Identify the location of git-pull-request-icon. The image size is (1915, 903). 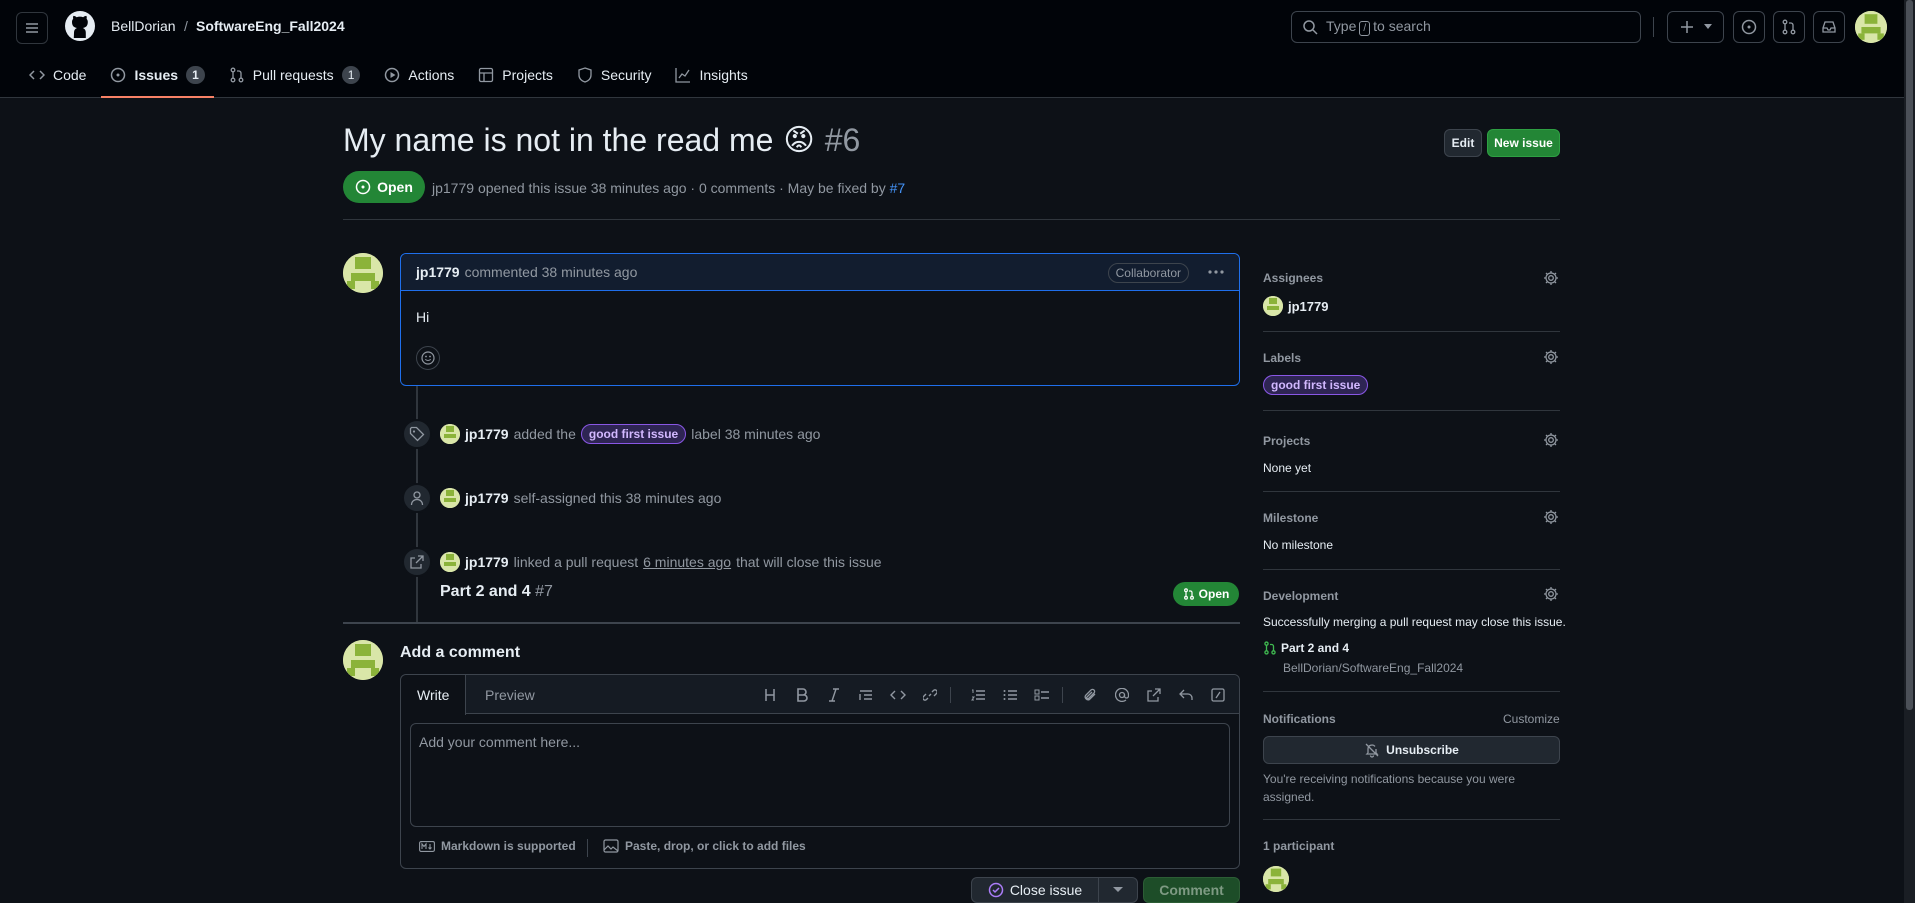
(1270, 648).